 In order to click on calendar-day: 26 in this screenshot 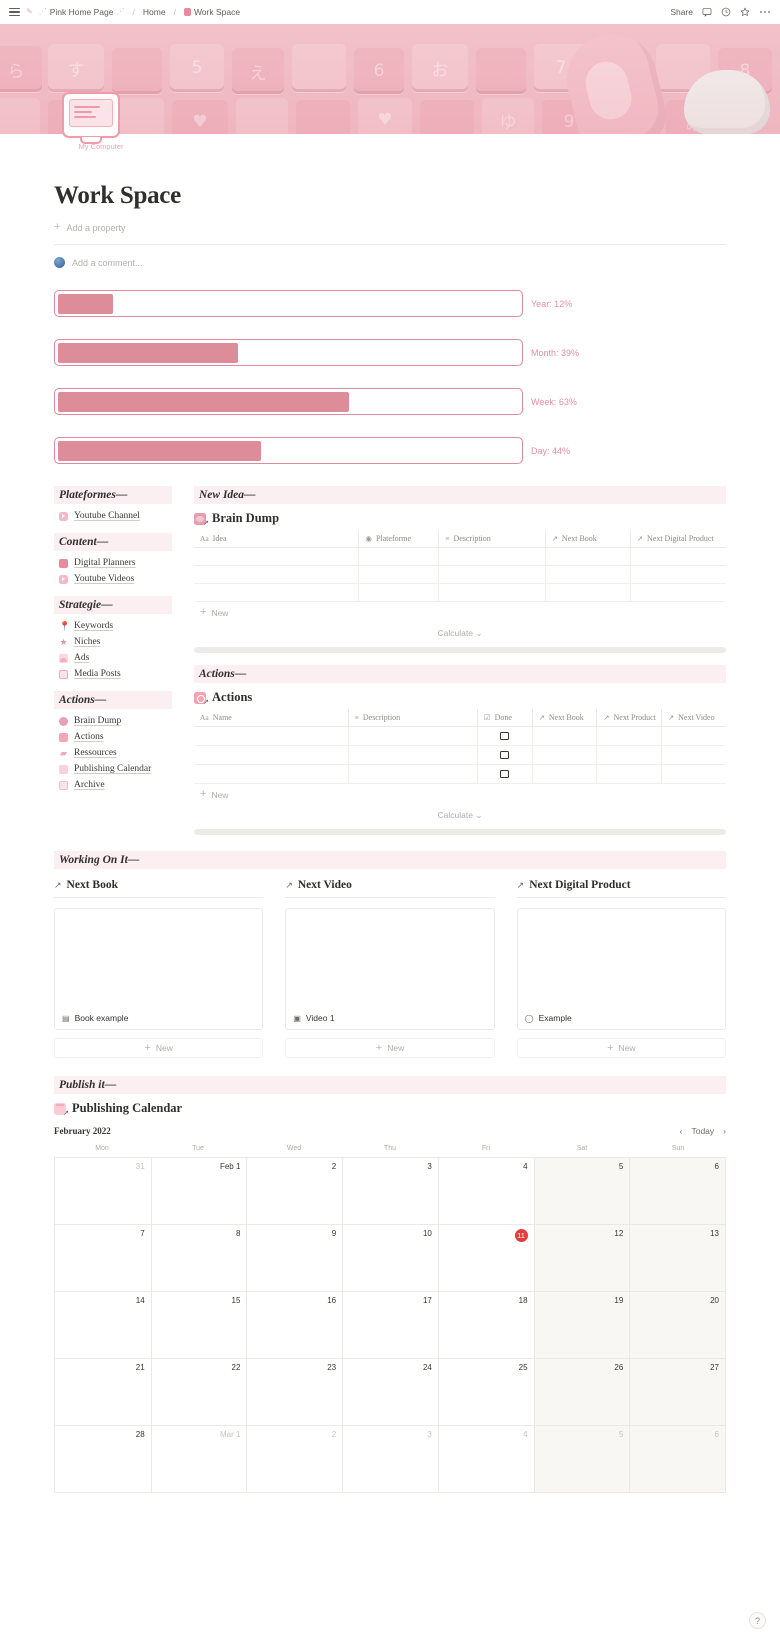, I will do `click(581, 1391)`.